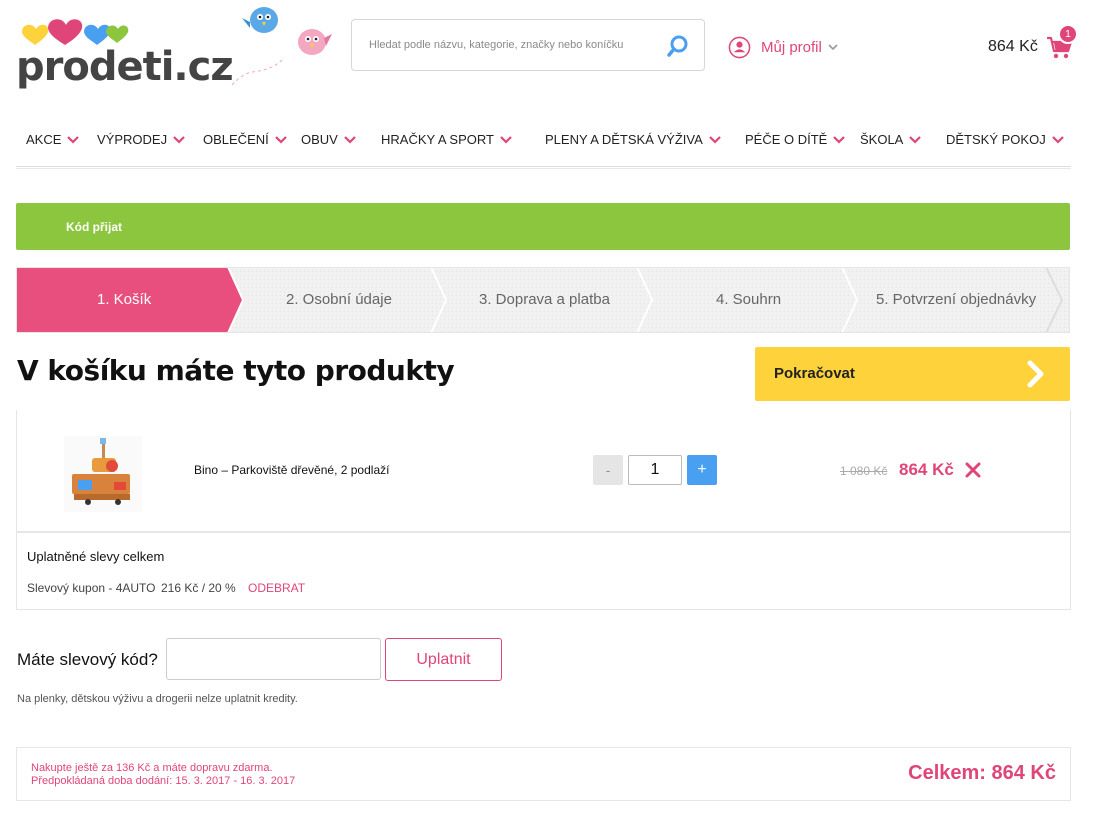 This screenshot has height=816, width=1093. I want to click on continue-button: Pokračovat, so click(912, 374).